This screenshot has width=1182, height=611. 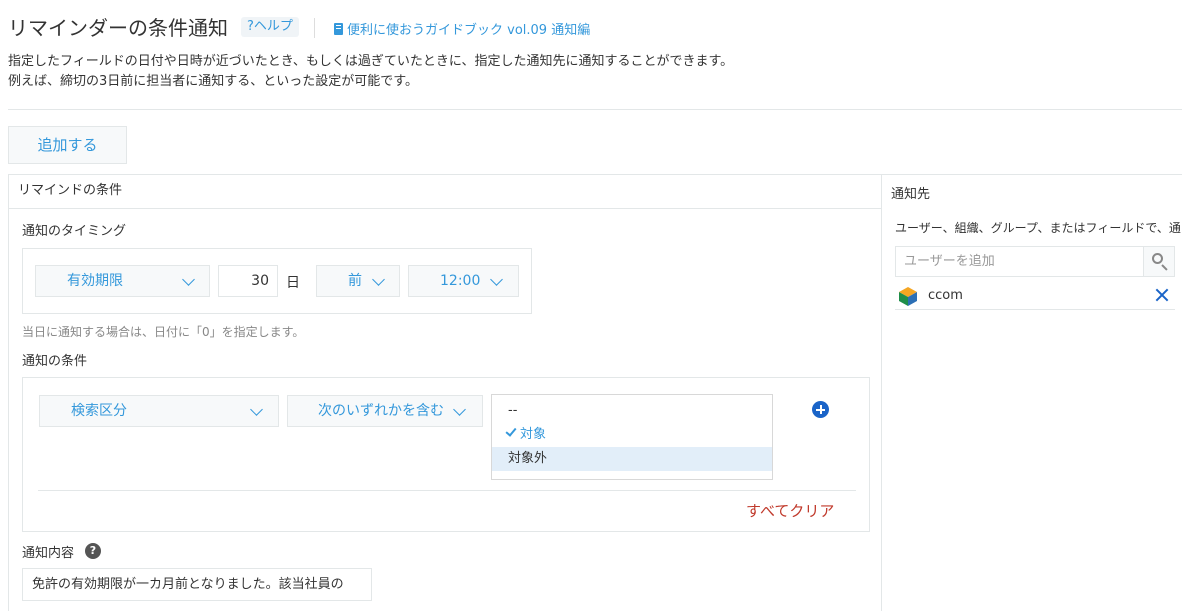 I want to click on filter-operator-select: 次のいずれかを含む, so click(x=385, y=411).